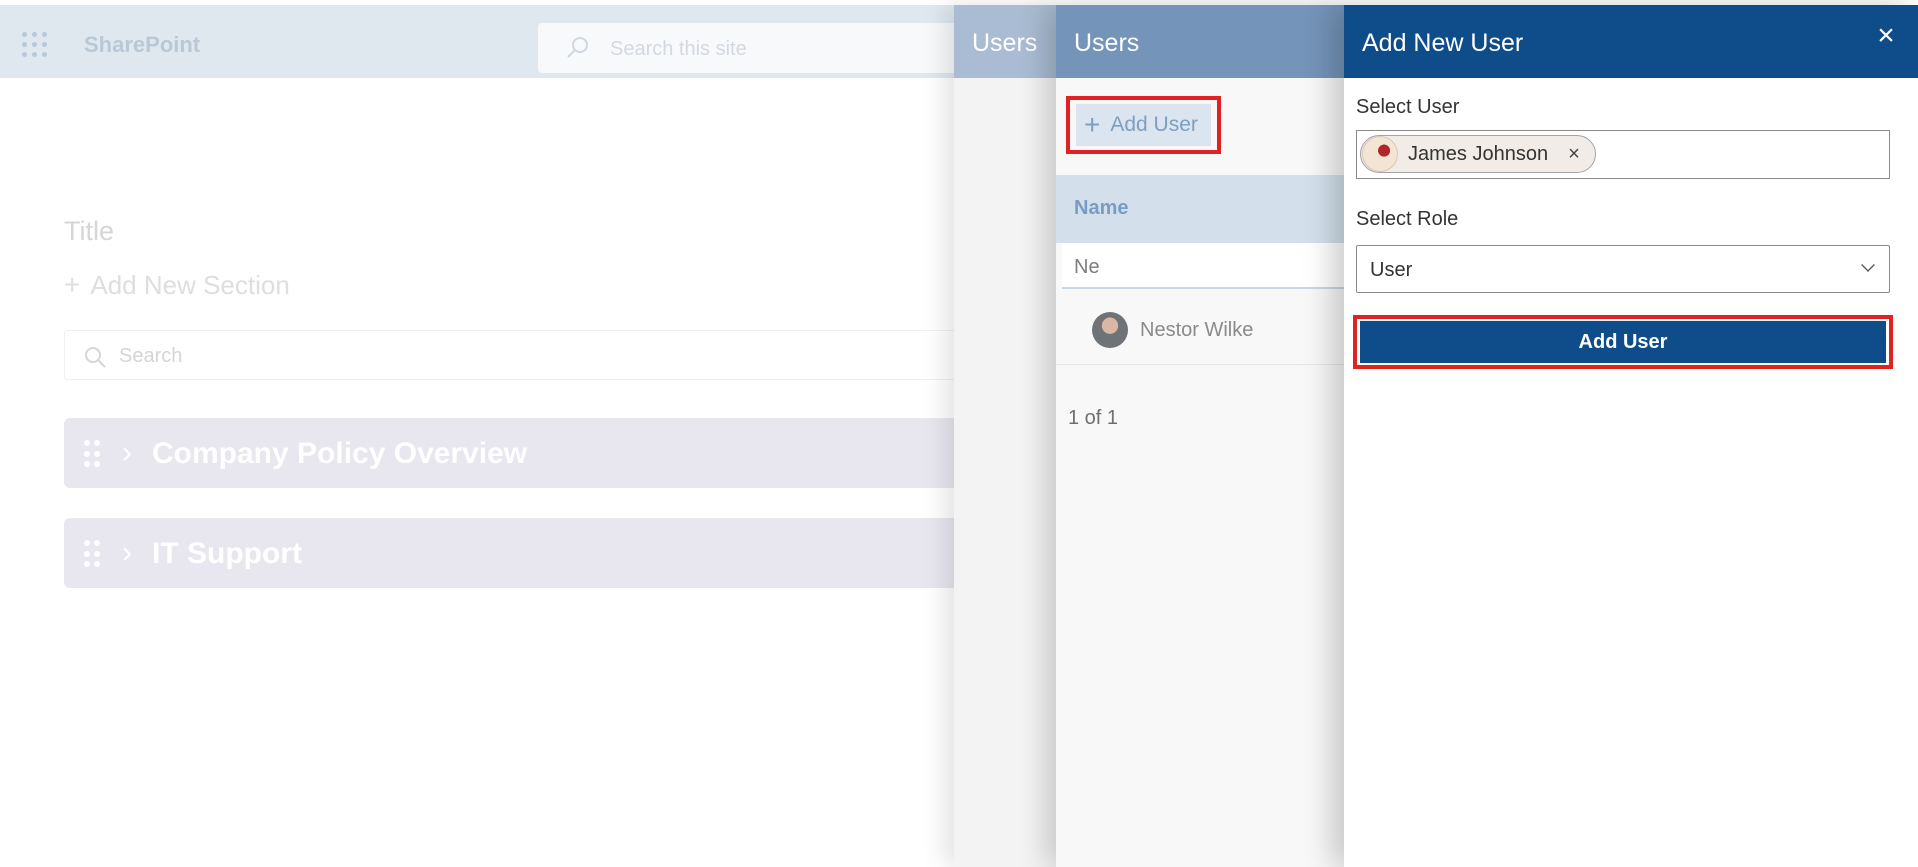  What do you see at coordinates (748, 48) in the screenshot?
I see `site-search-box: Search this site` at bounding box center [748, 48].